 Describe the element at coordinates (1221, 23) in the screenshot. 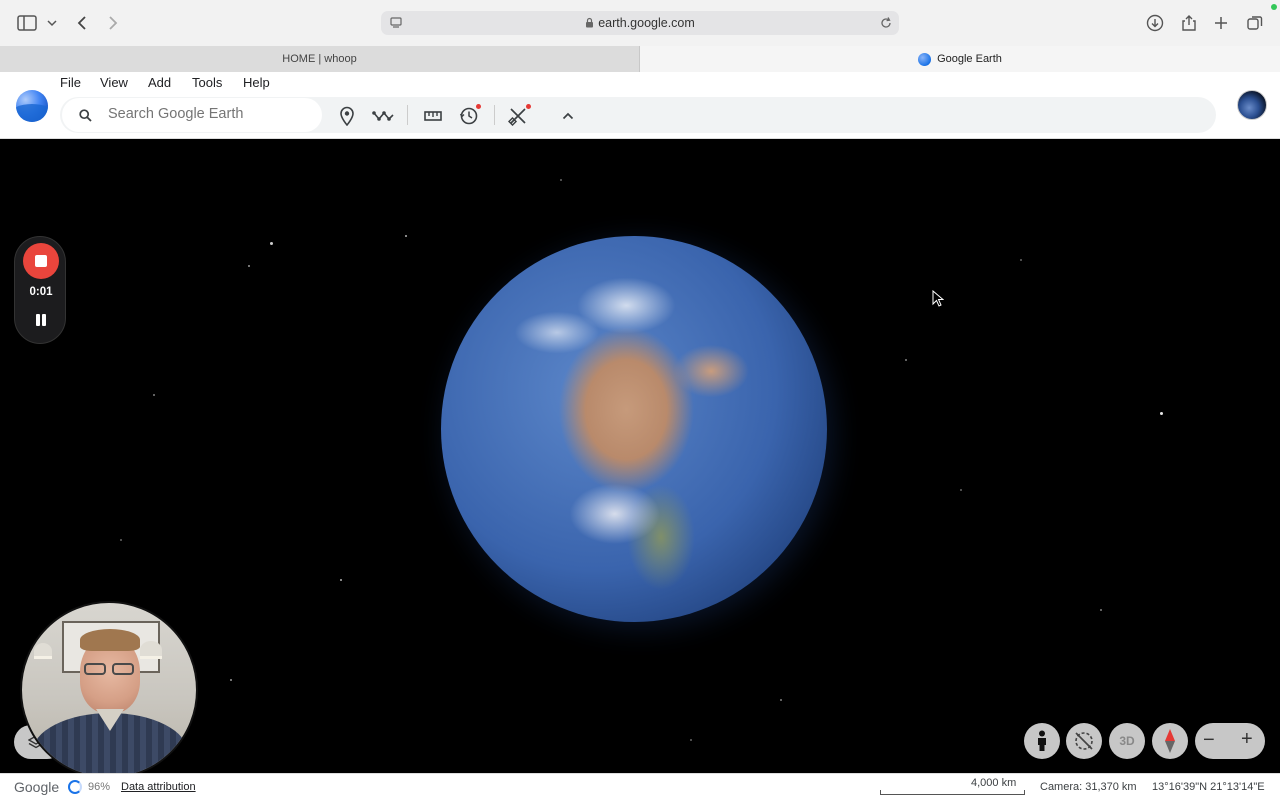

I see `new-tab-icon` at that location.